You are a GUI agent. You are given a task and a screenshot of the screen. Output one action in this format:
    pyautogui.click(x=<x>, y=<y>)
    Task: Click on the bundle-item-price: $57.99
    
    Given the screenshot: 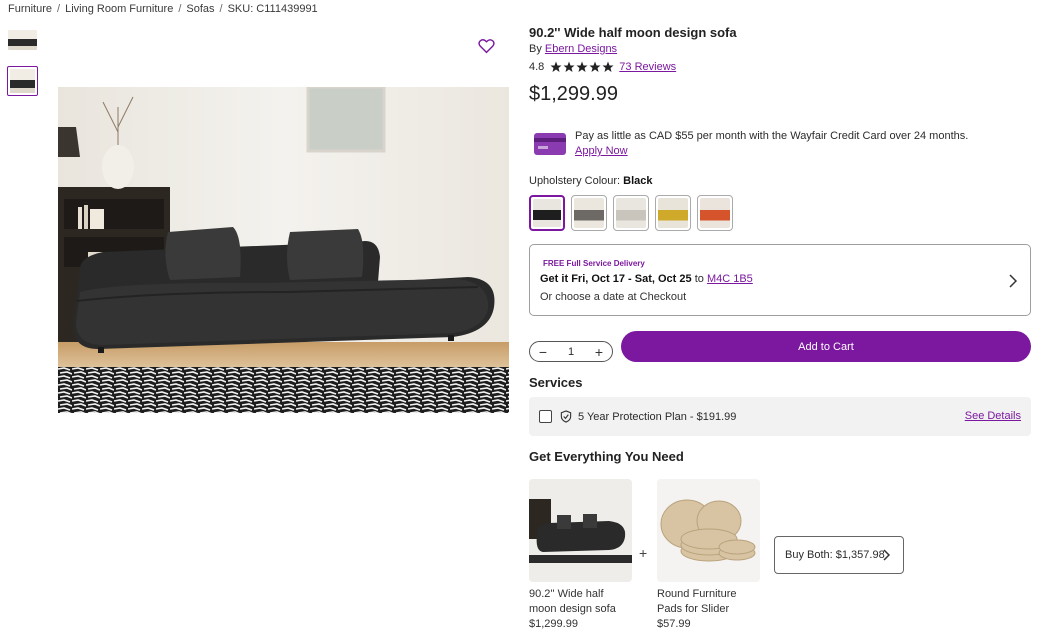 What is the action you would take?
    pyautogui.click(x=674, y=624)
    